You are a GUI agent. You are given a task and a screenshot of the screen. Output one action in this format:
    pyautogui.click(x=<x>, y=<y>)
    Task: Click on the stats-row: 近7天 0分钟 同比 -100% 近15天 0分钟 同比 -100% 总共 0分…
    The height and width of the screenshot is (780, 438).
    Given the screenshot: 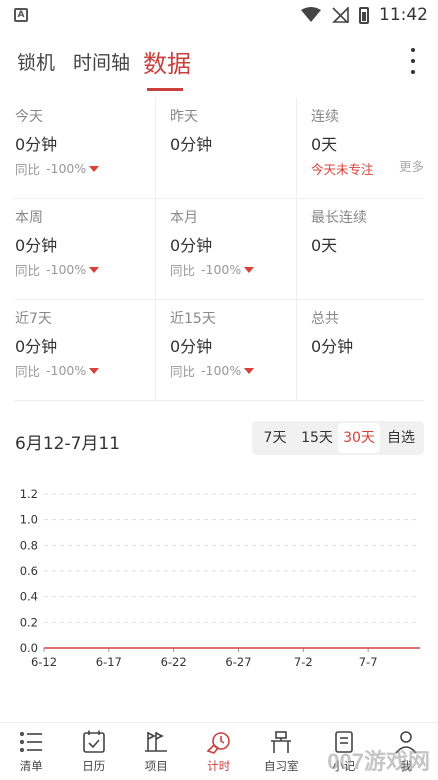 What is the action you would take?
    pyautogui.click(x=219, y=350)
    